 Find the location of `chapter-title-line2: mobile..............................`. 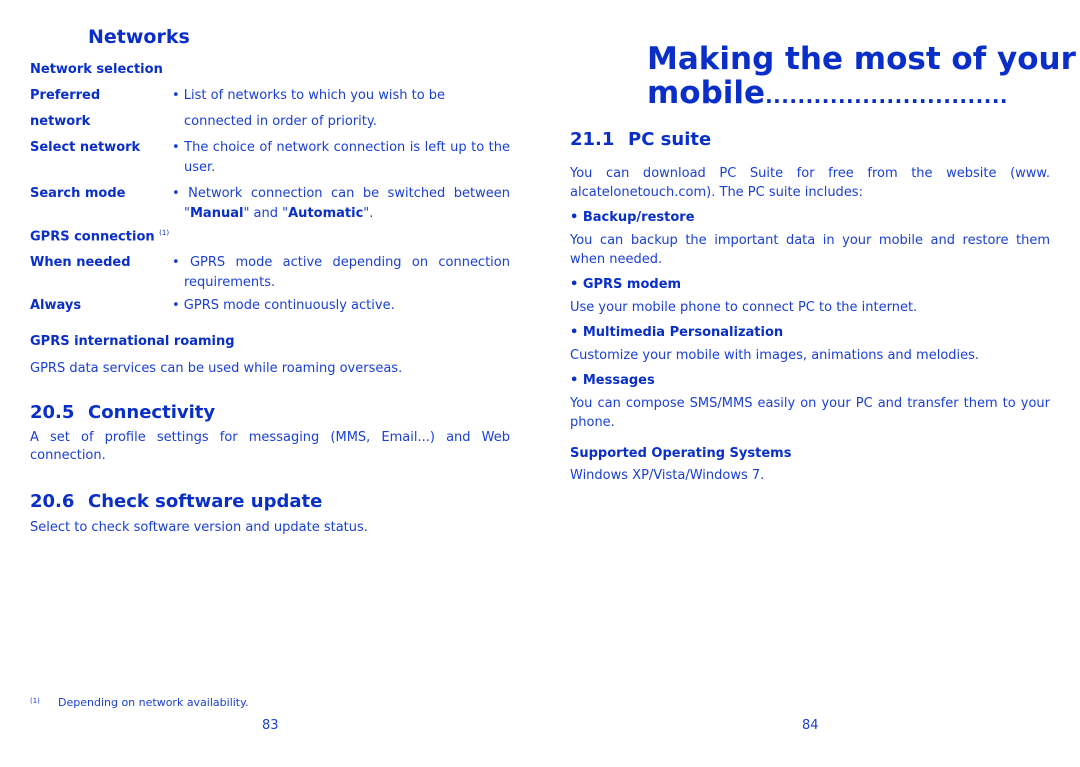

chapter-title-line2: mobile.............................. is located at coordinates (861, 94).